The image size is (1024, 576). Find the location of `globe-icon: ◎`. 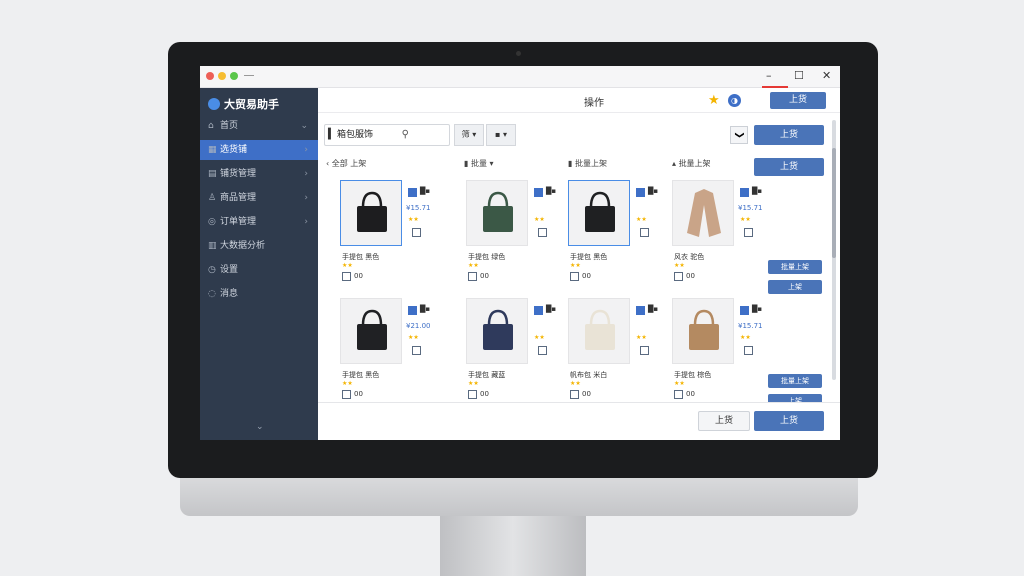

globe-icon: ◎ is located at coordinates (212, 222).